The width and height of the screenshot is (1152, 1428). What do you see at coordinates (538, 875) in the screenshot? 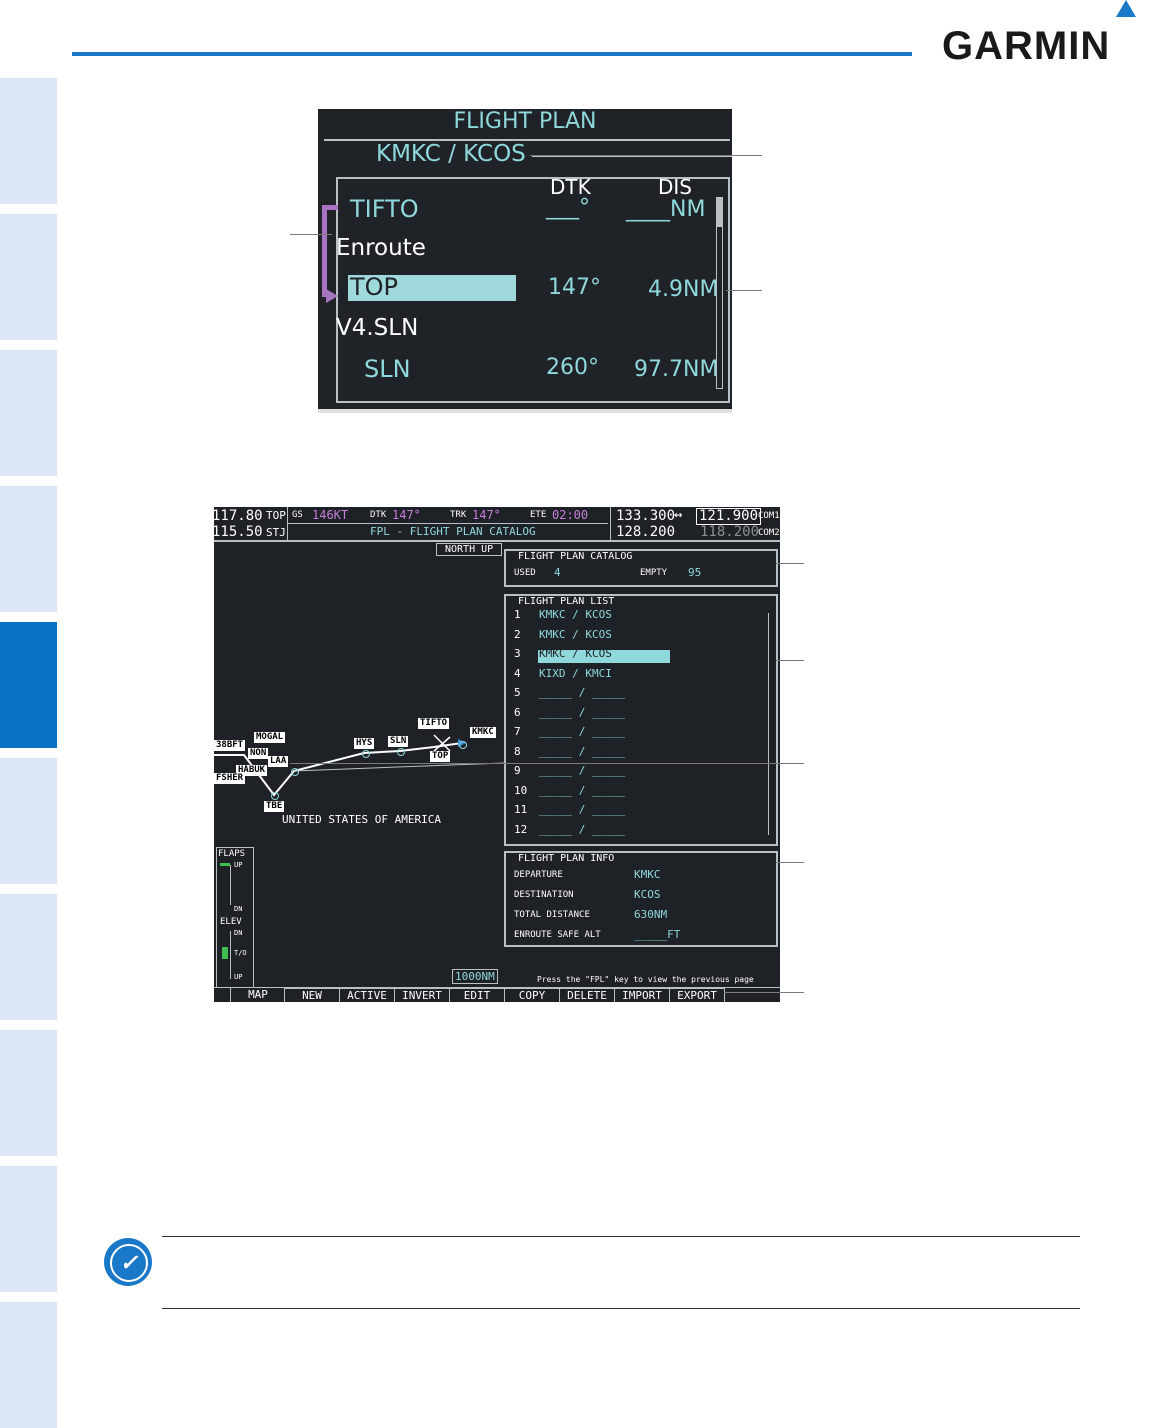
I see `departure-label: DEPARTURE` at bounding box center [538, 875].